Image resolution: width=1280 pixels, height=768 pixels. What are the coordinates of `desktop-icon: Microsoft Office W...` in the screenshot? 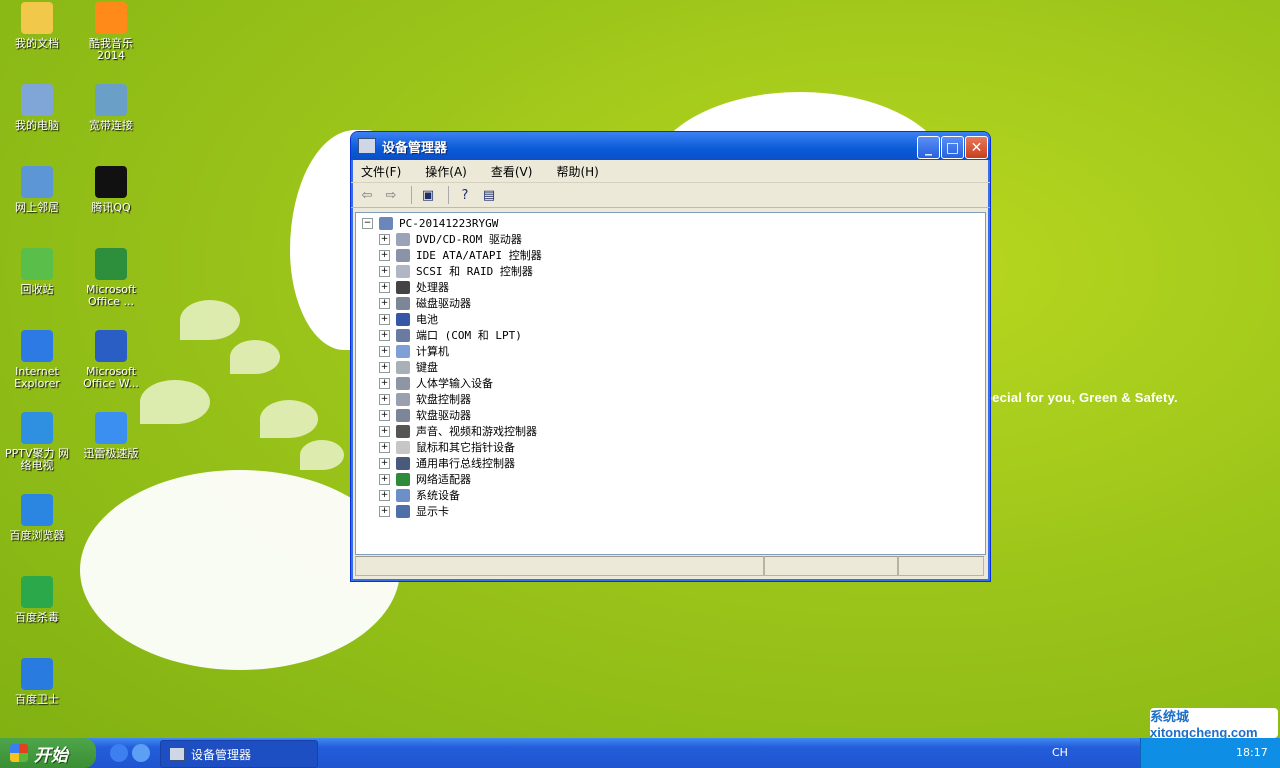 It's located at (111, 360).